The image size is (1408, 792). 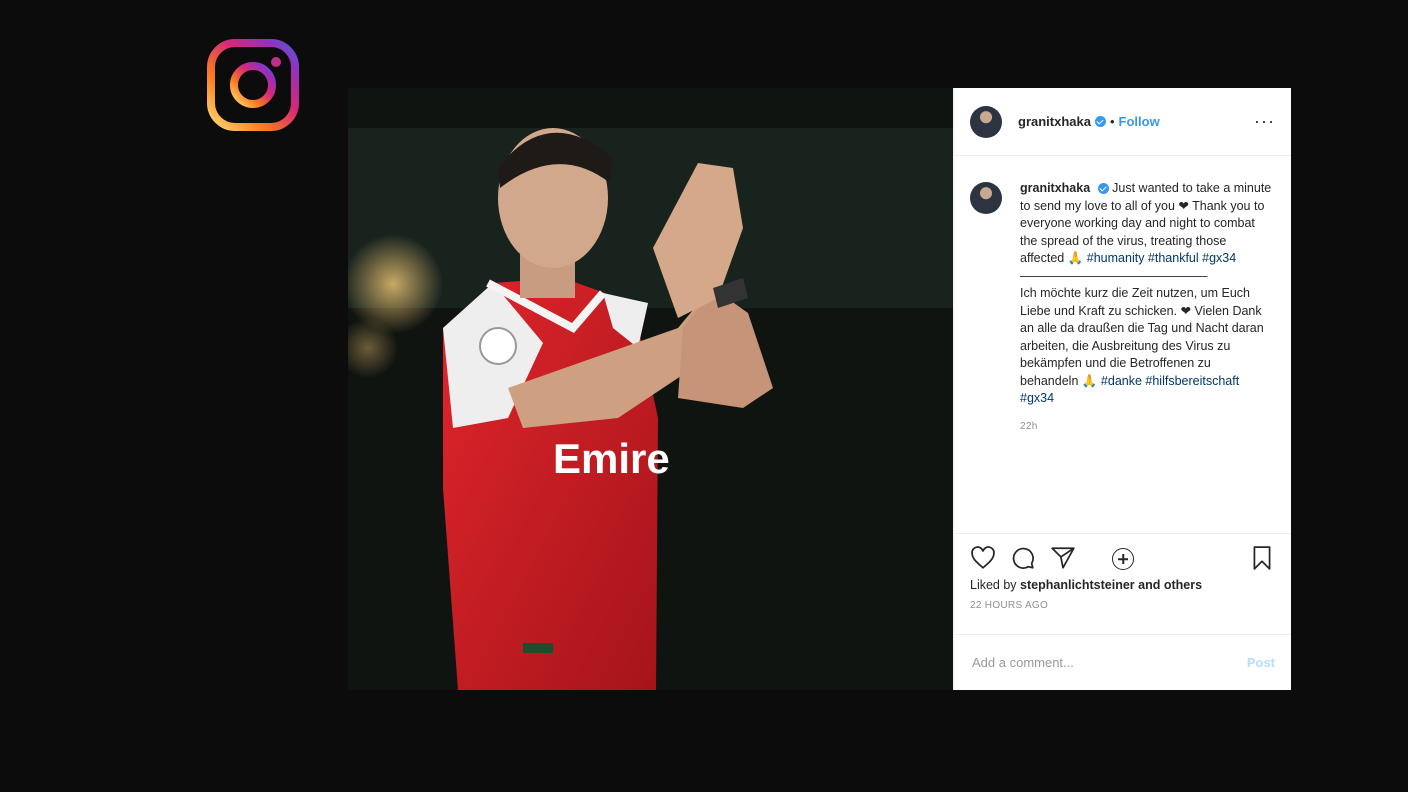 What do you see at coordinates (1023, 558) in the screenshot?
I see `comment-icon` at bounding box center [1023, 558].